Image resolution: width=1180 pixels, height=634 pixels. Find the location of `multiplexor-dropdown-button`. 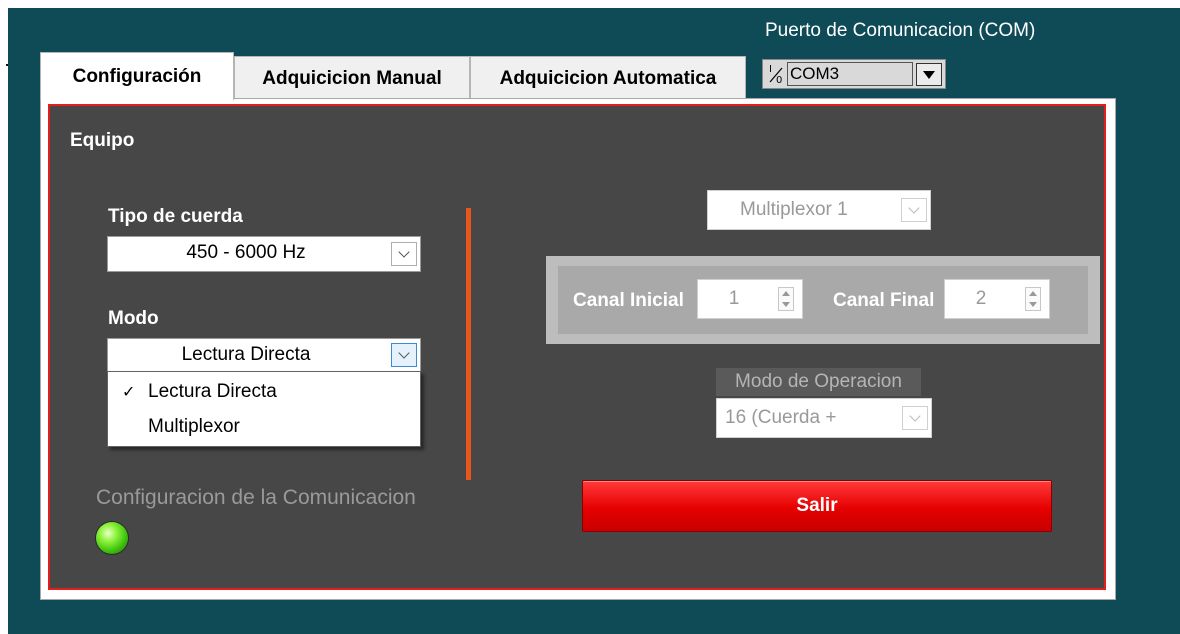

multiplexor-dropdown-button is located at coordinates (914, 210).